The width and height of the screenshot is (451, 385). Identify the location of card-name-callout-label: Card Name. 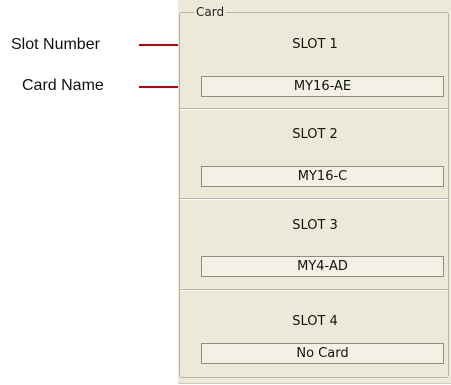
(63, 85).